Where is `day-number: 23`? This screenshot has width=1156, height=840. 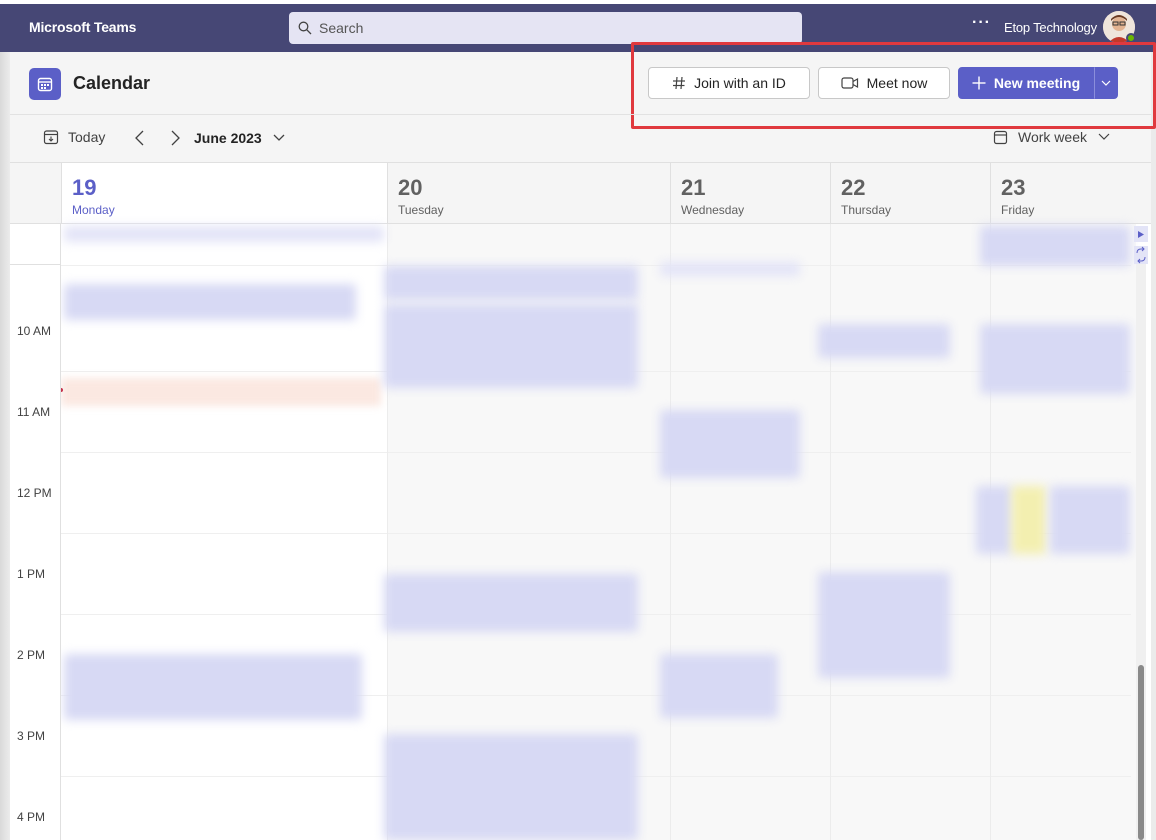 day-number: 23 is located at coordinates (1013, 187).